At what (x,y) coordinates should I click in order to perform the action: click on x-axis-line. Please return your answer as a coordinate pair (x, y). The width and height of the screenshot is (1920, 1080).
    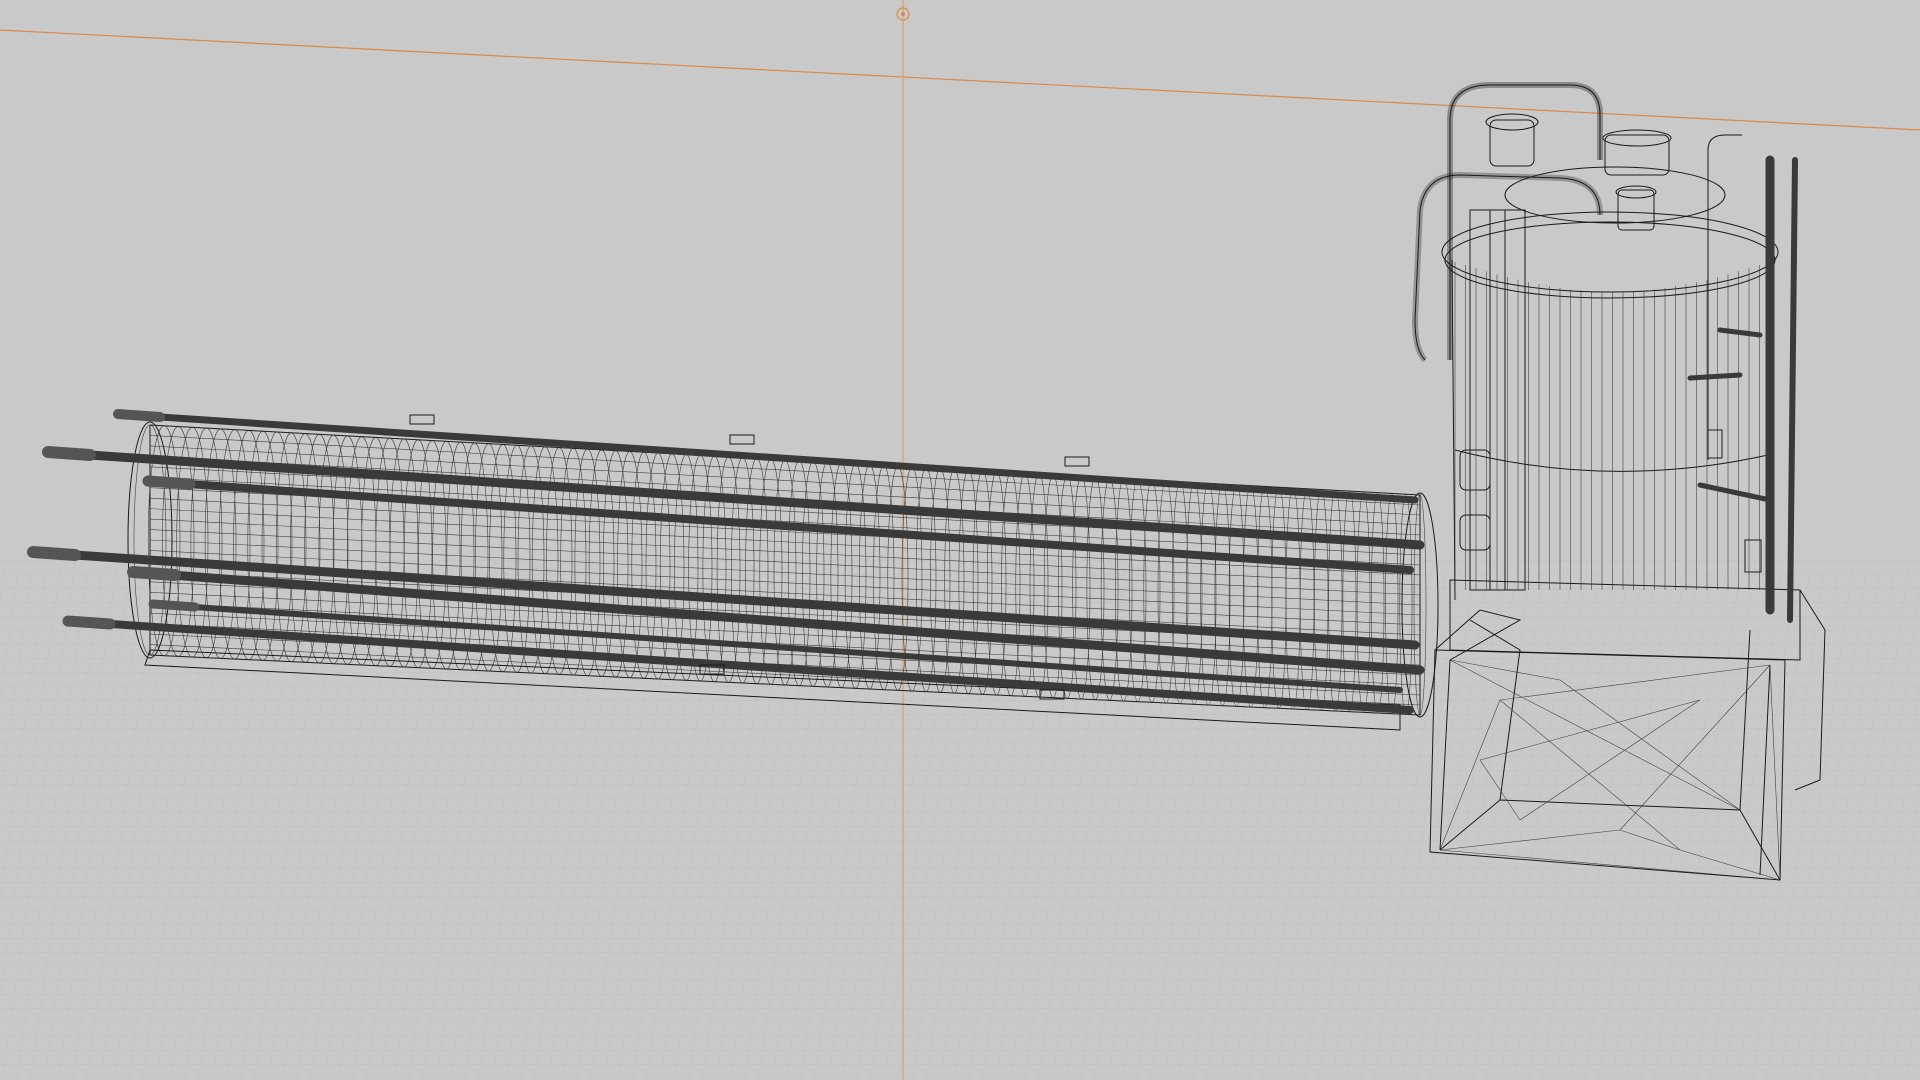
    Looking at the image, I should click on (960, 80).